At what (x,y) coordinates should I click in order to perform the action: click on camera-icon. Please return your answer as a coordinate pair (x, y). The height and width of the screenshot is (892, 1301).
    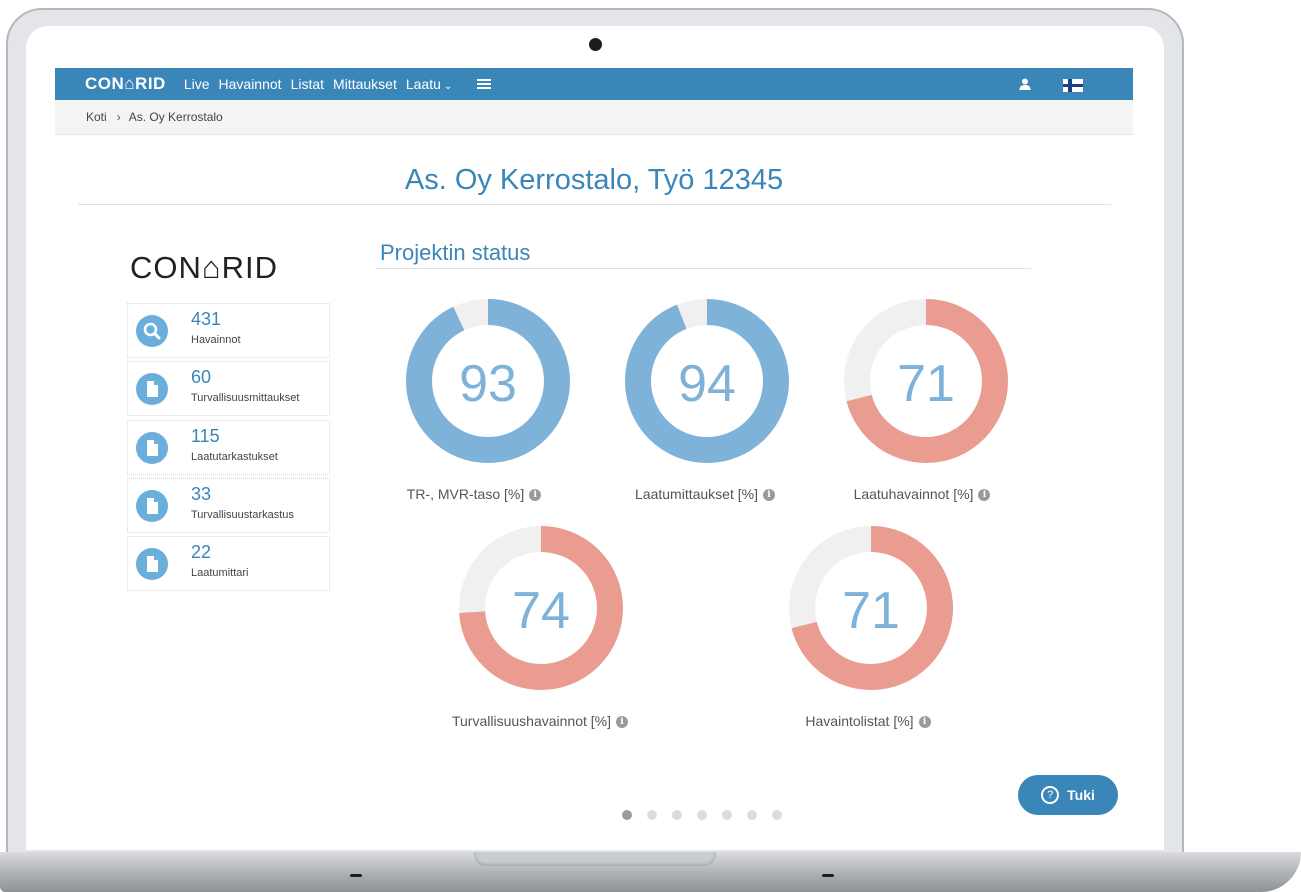
    Looking at the image, I should click on (595, 44).